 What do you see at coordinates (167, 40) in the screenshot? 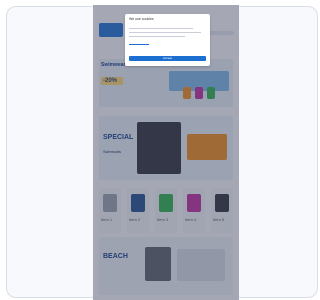
I see `cookie-consent-modal: We use cookies Accept` at bounding box center [167, 40].